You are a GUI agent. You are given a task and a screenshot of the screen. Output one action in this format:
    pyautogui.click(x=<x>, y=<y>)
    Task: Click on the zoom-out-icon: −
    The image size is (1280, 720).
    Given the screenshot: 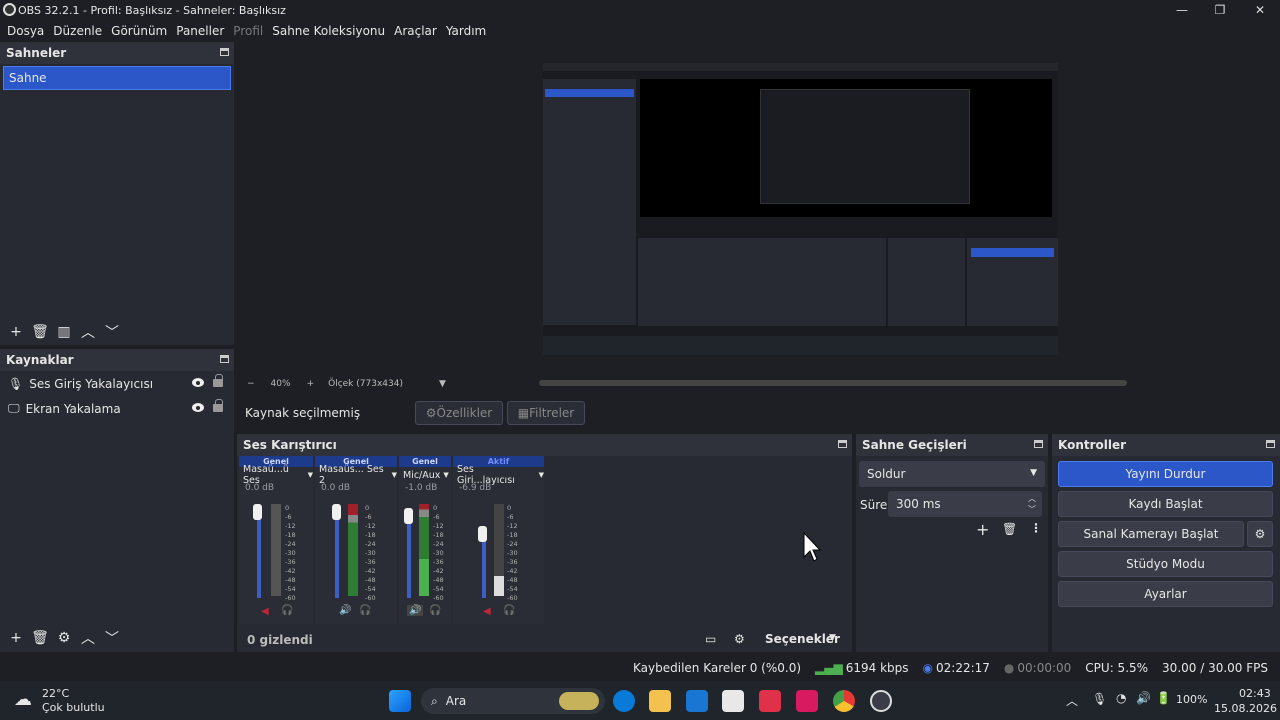 What is the action you would take?
    pyautogui.click(x=251, y=384)
    